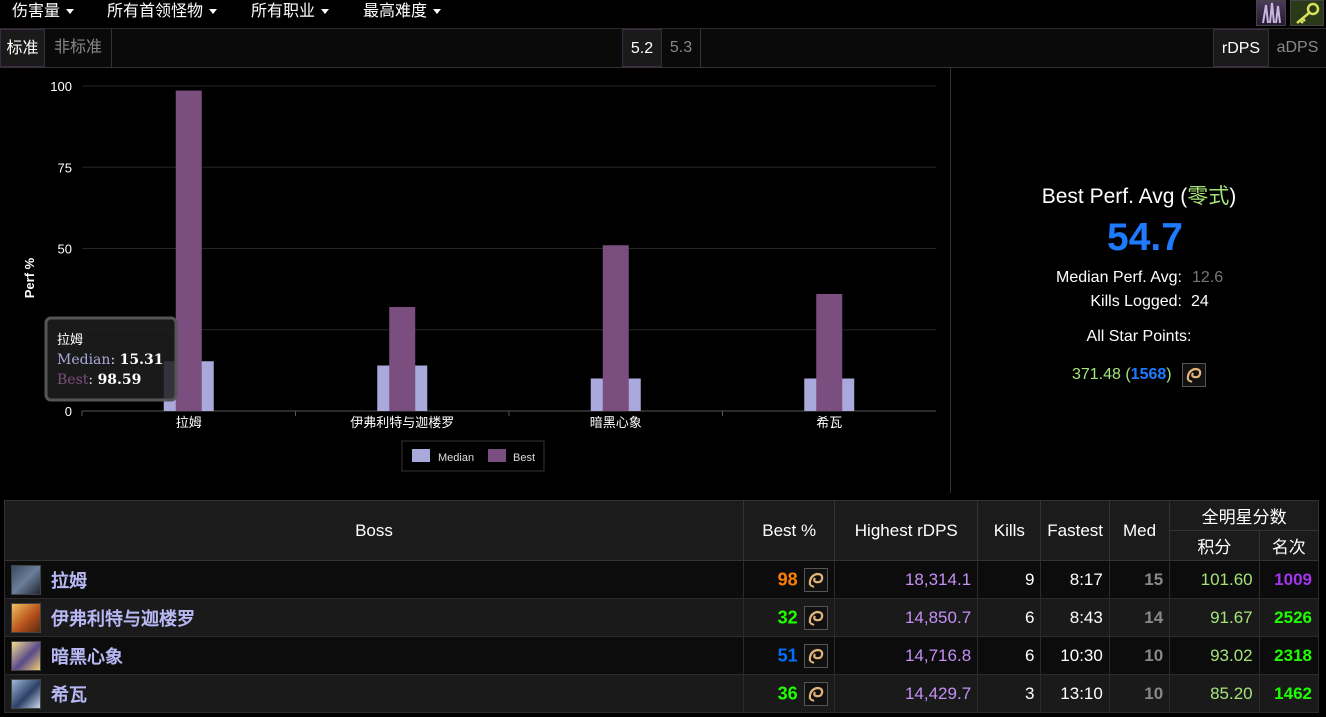  I want to click on col-points: 积分, so click(1214, 545).